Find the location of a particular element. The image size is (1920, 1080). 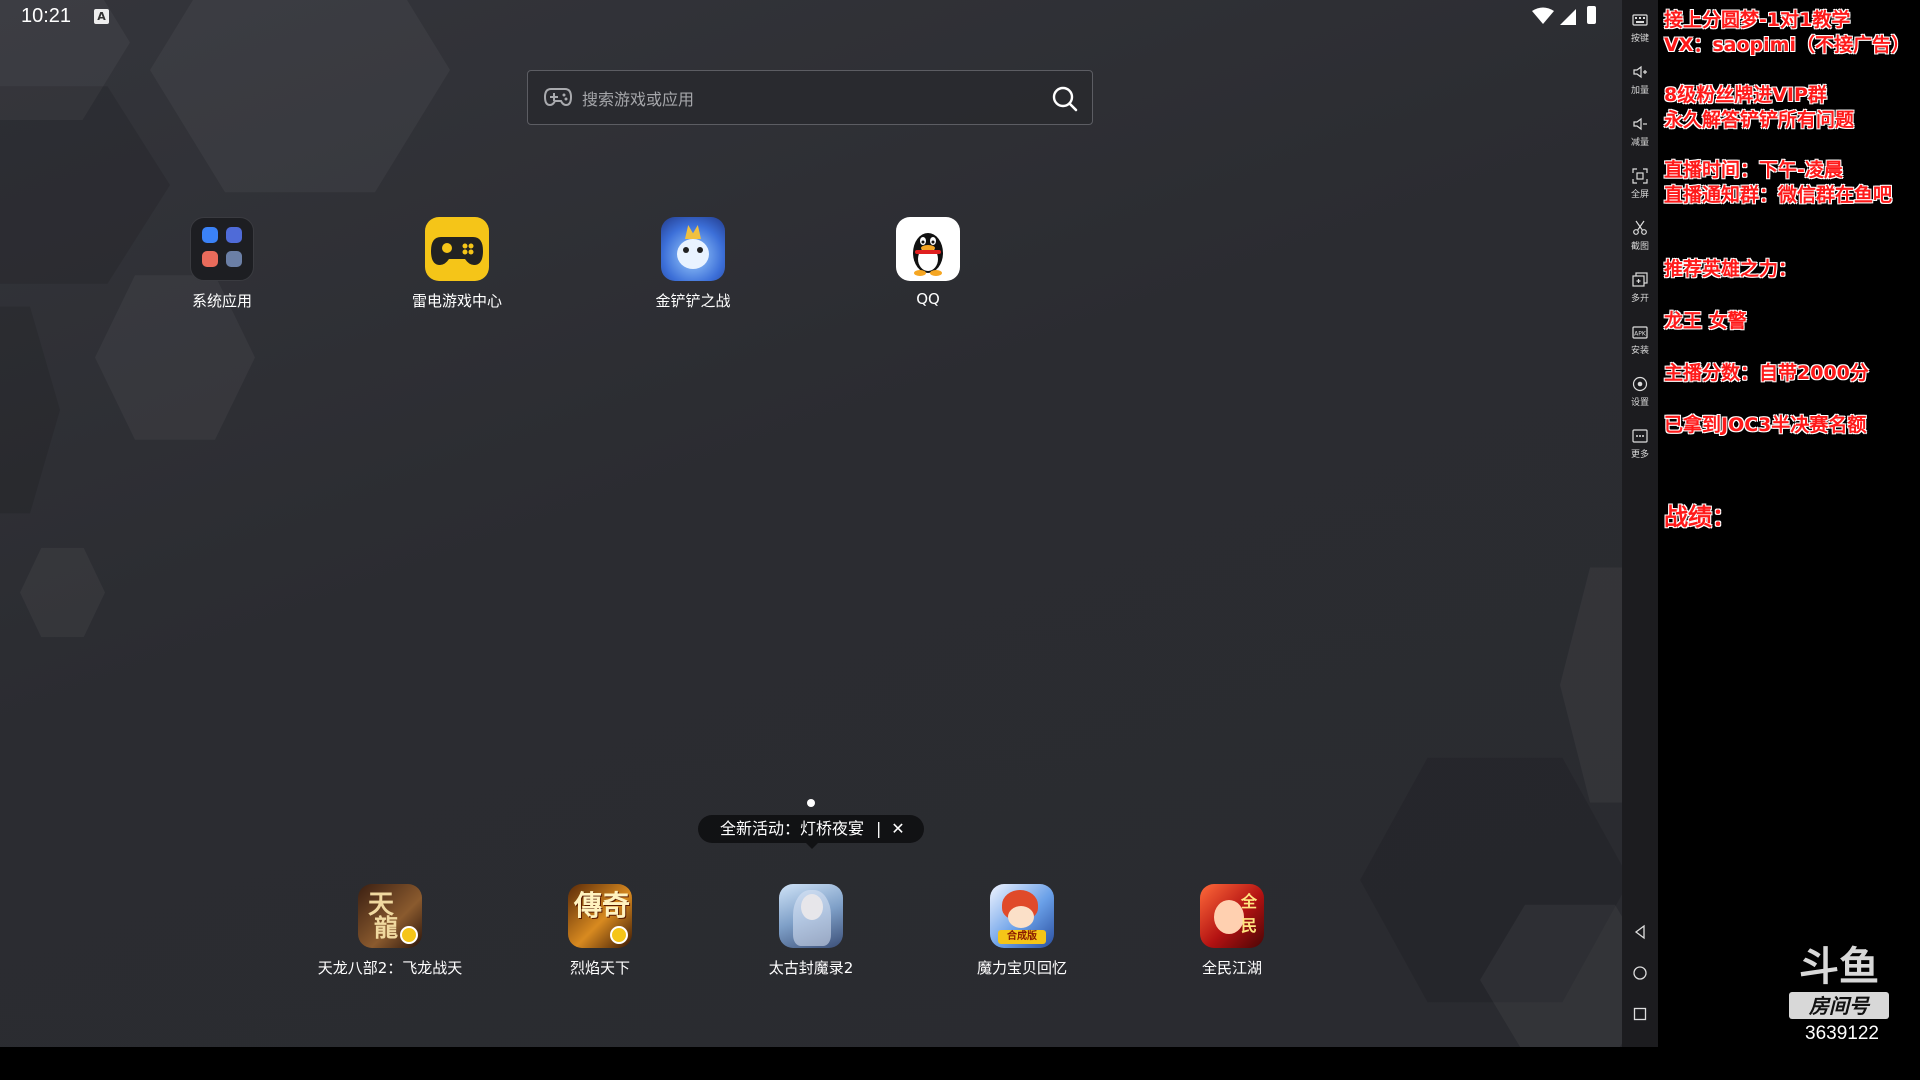

home-icon is located at coordinates (1640, 973).